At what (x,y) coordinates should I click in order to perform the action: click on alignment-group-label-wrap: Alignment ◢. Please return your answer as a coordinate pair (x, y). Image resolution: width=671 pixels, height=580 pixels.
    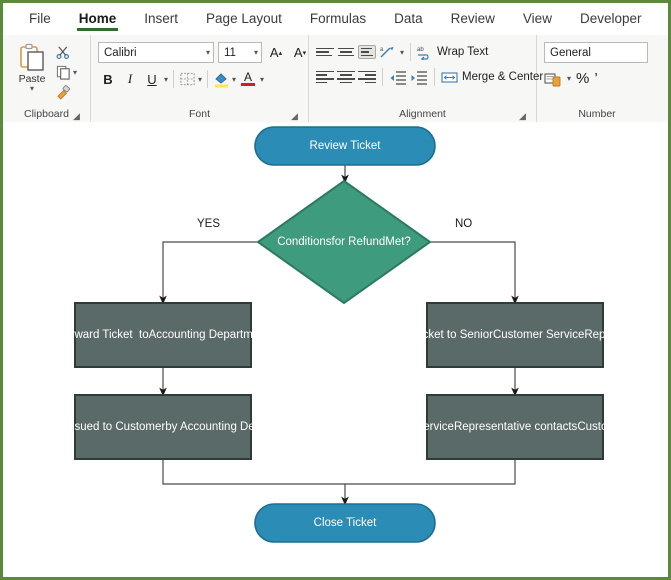
    Looking at the image, I should click on (422, 114).